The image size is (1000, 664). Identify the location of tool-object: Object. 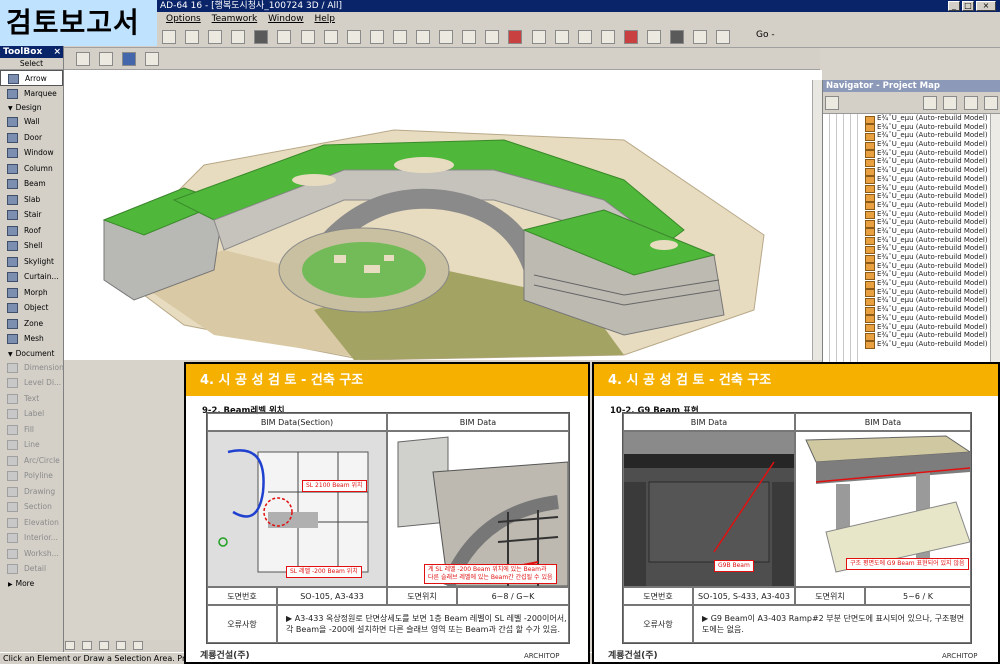
(31, 308).